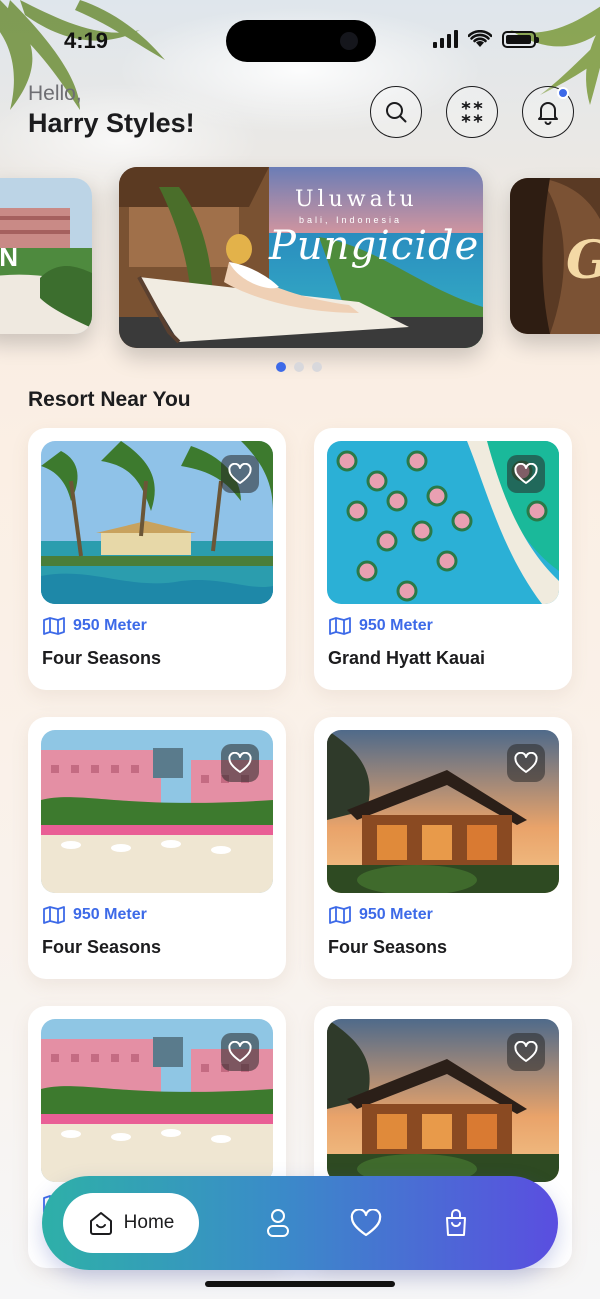 The image size is (600, 1299). I want to click on carousel-slide-prev: N, so click(46, 256).